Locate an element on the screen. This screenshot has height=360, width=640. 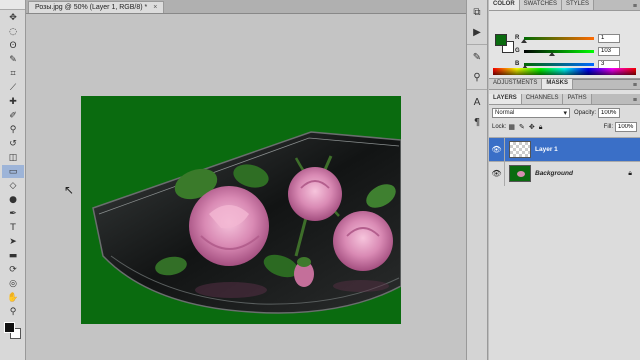
tools-panel: ✥ ◌ ʘ ✎ ⌗ ⟋ ✚ ✐ ⚲ ↺ ◫ ▭ ◇ ● ✒ T ➤ ▬ ⟳ ◎ ✋ ⚲ is located at coordinates (13, 180).